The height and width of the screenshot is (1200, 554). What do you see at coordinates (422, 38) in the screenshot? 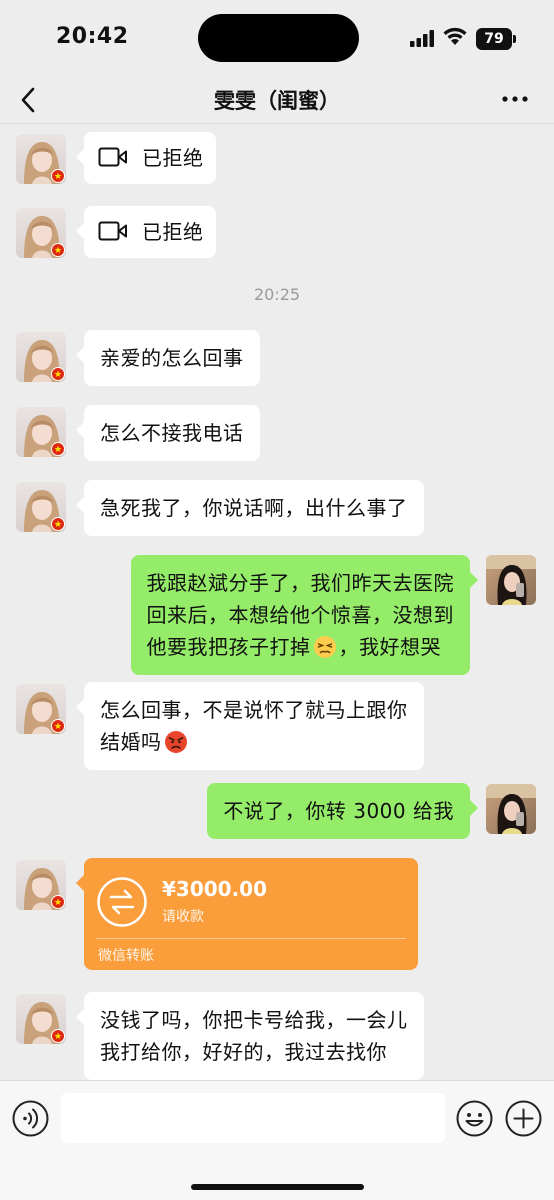
I see `cellular-signal-icon` at bounding box center [422, 38].